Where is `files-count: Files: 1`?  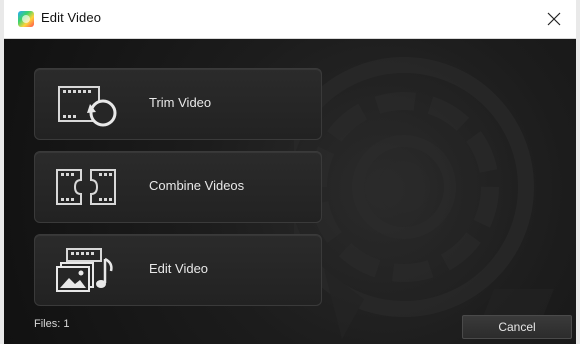
files-count: Files: 1 is located at coordinates (52, 324).